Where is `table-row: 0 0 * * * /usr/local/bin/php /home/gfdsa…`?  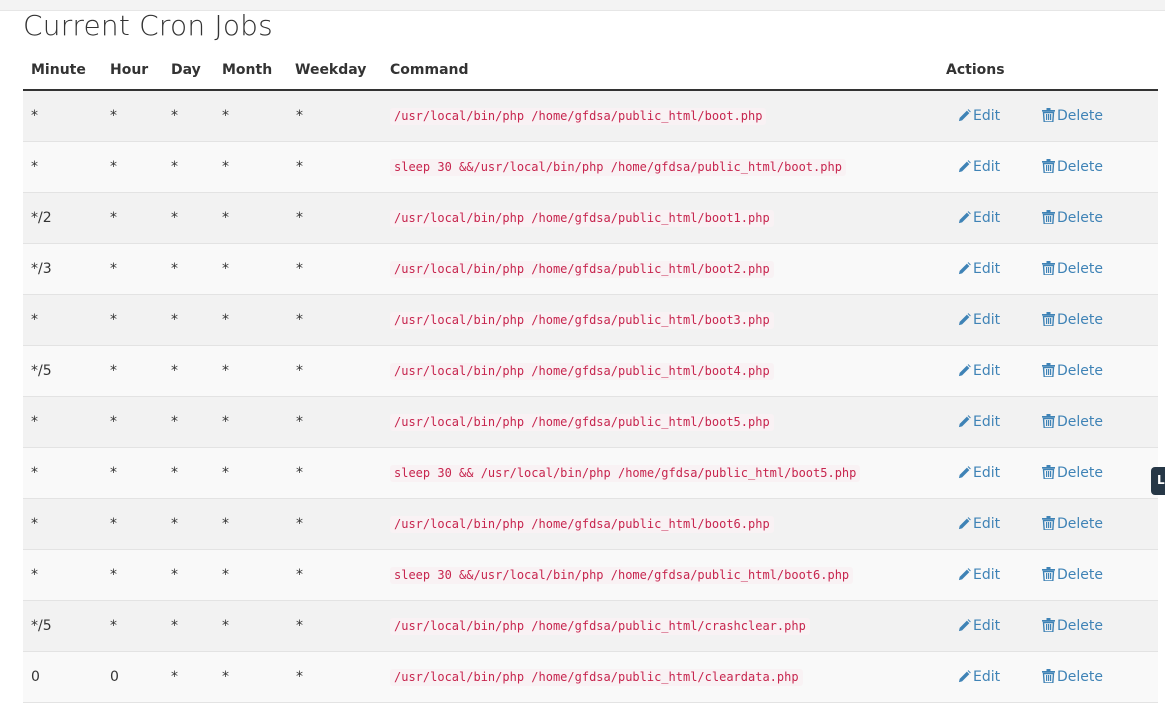 table-row: 0 0 * * * /usr/local/bin/php /home/gfdsa… is located at coordinates (590, 677).